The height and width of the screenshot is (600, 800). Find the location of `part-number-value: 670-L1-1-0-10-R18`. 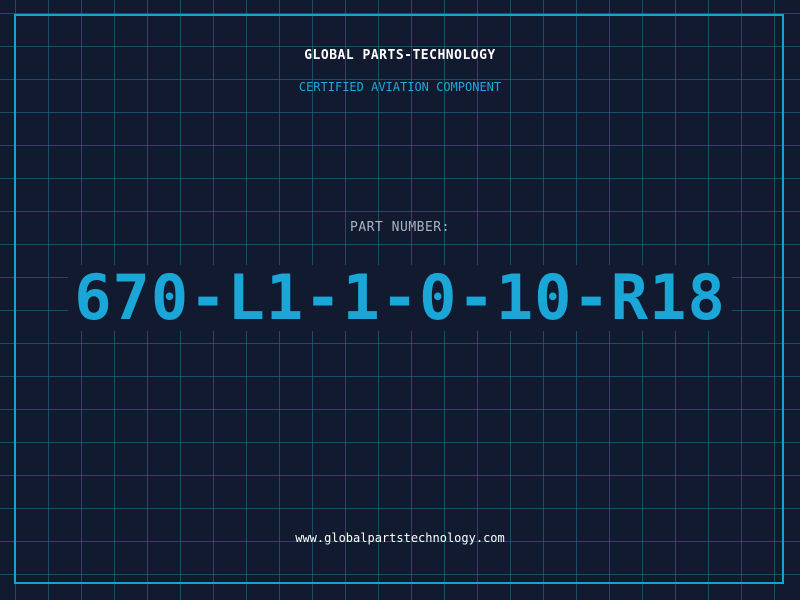

part-number-value: 670-L1-1-0-10-R18 is located at coordinates (400, 298).